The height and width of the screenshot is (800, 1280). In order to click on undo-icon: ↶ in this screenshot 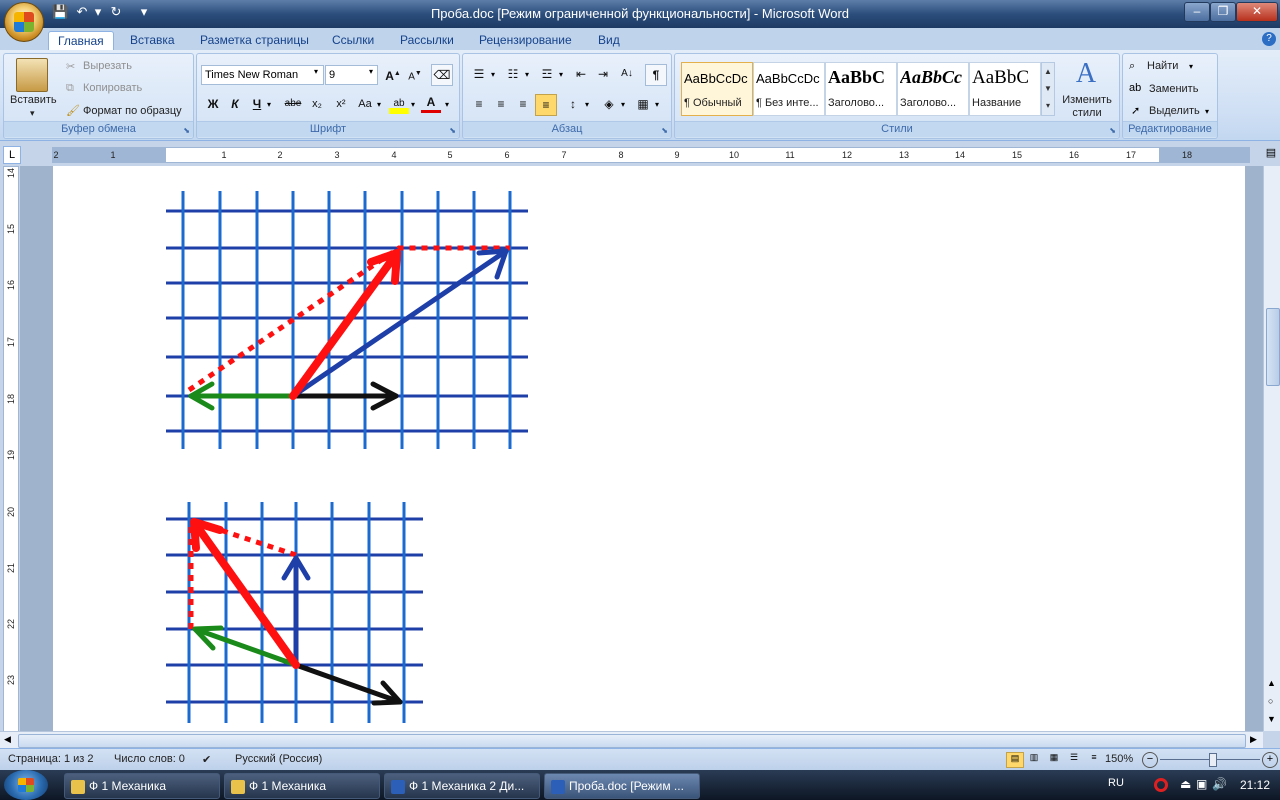, I will do `click(82, 12)`.